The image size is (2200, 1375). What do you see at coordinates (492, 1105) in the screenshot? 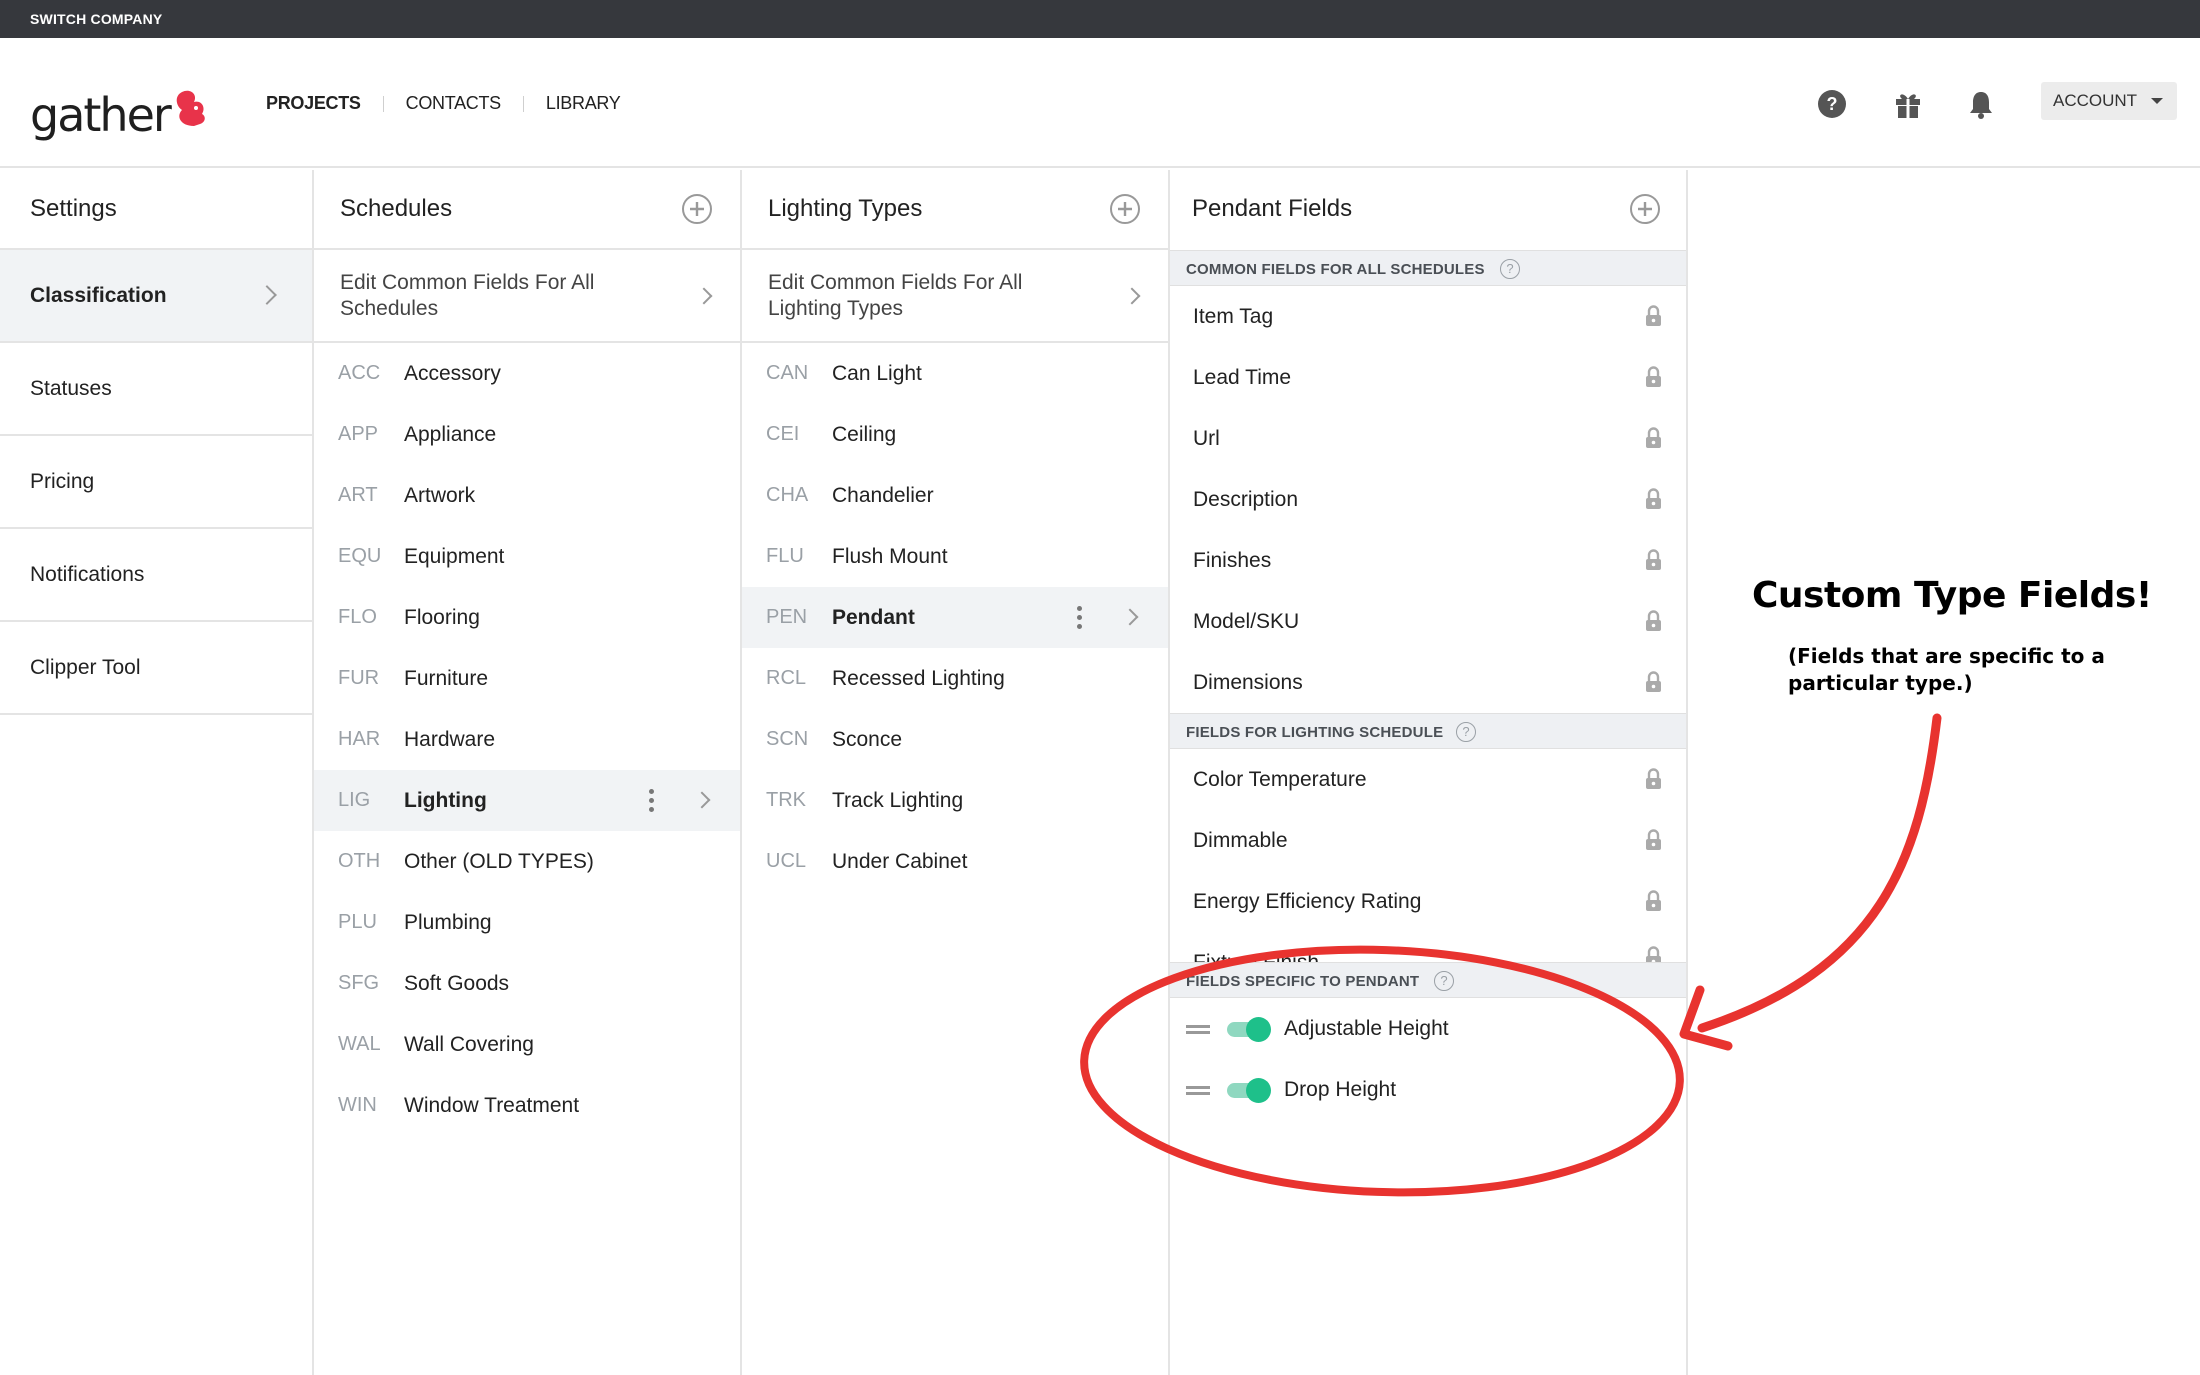
I see `item-name: Window Treatment` at bounding box center [492, 1105].